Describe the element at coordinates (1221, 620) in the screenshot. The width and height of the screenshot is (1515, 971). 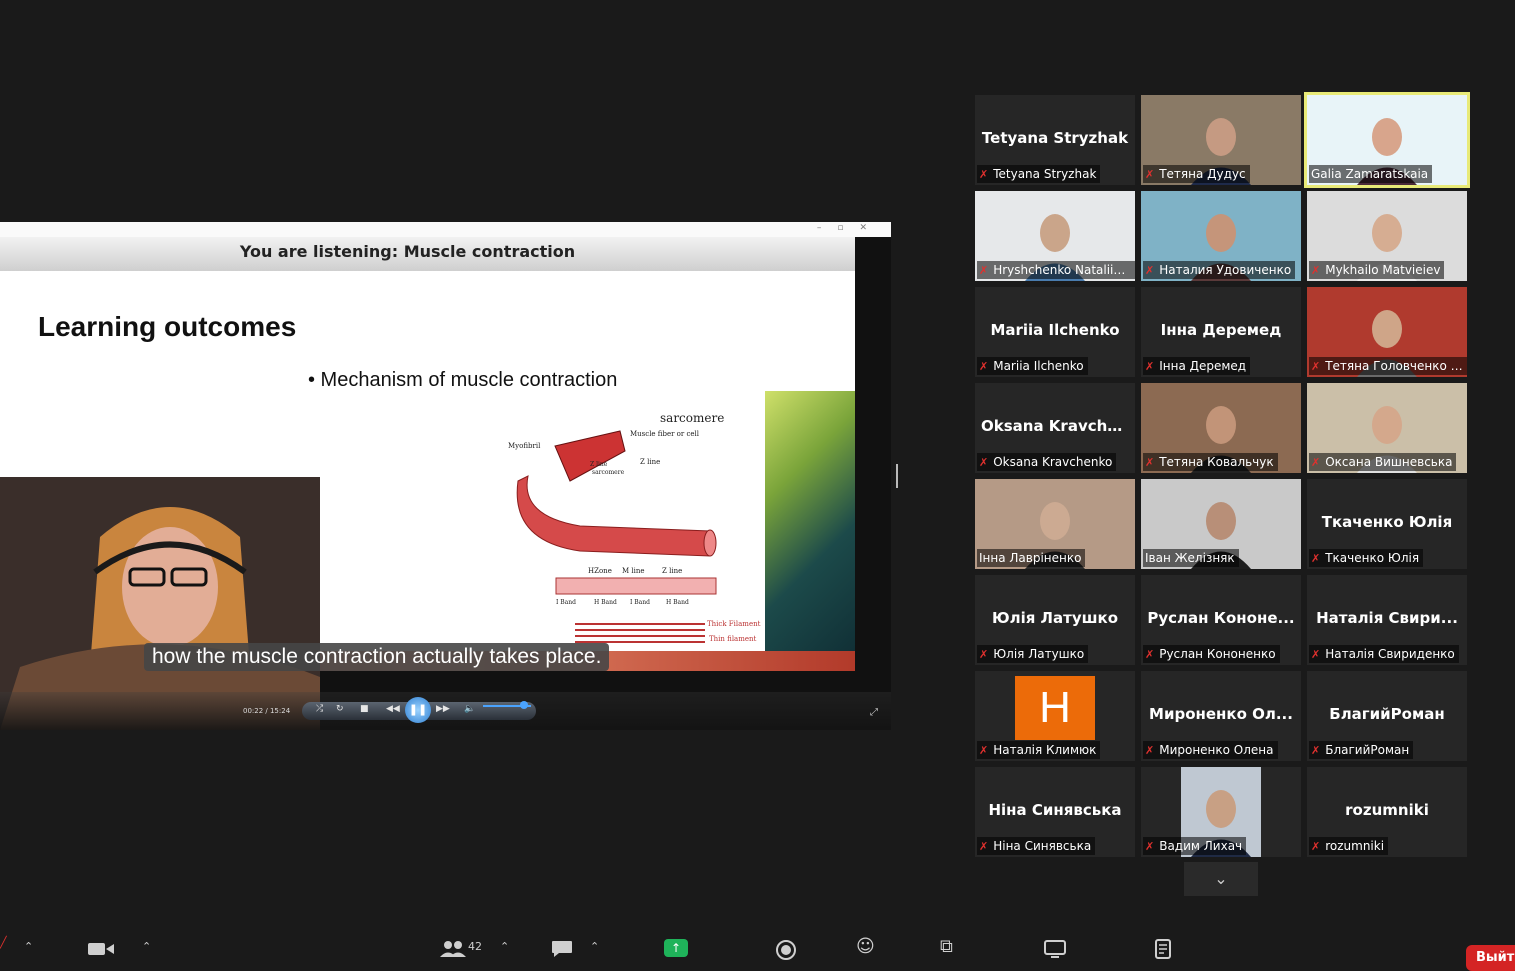
I see `participant-tile: Руслан Кононе... ✗ Руслан Кононенко` at that location.